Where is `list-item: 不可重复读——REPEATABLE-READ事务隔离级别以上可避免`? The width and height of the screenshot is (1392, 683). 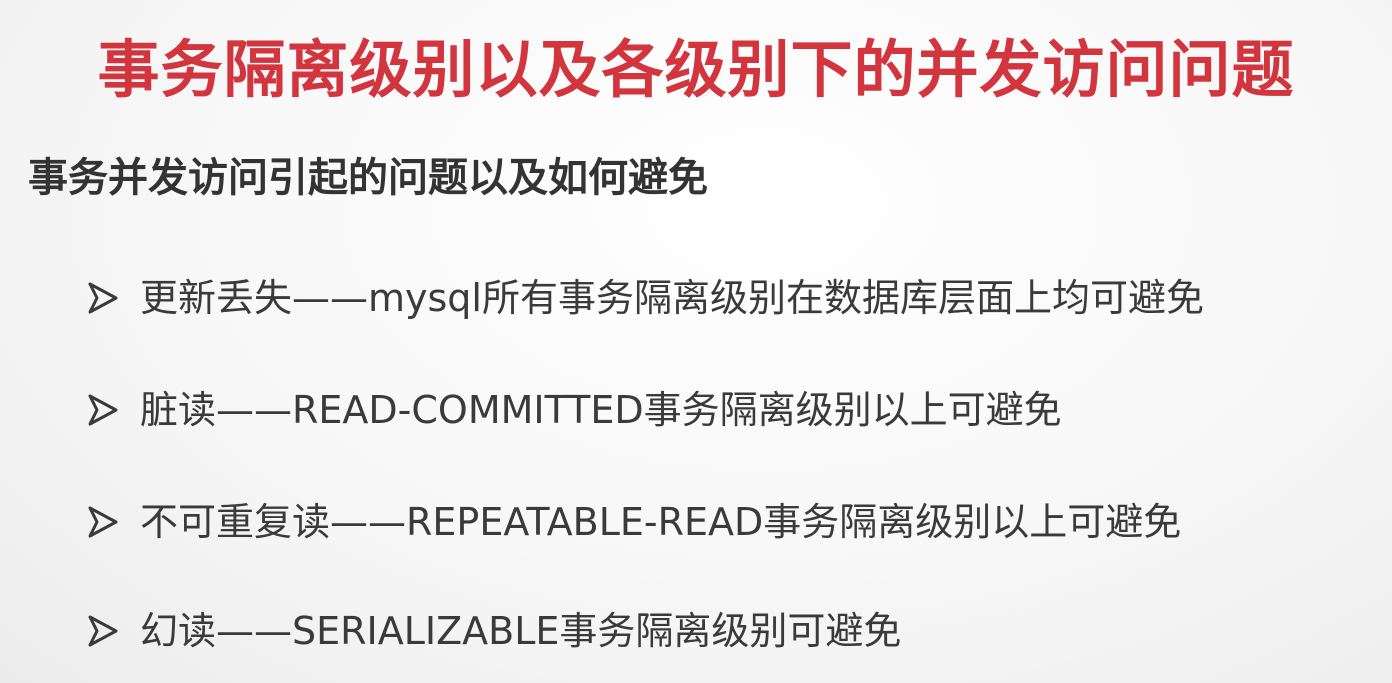 list-item: 不可重复读——REPEATABLE-READ事务隔离级别以上可避免 is located at coordinates (632, 522).